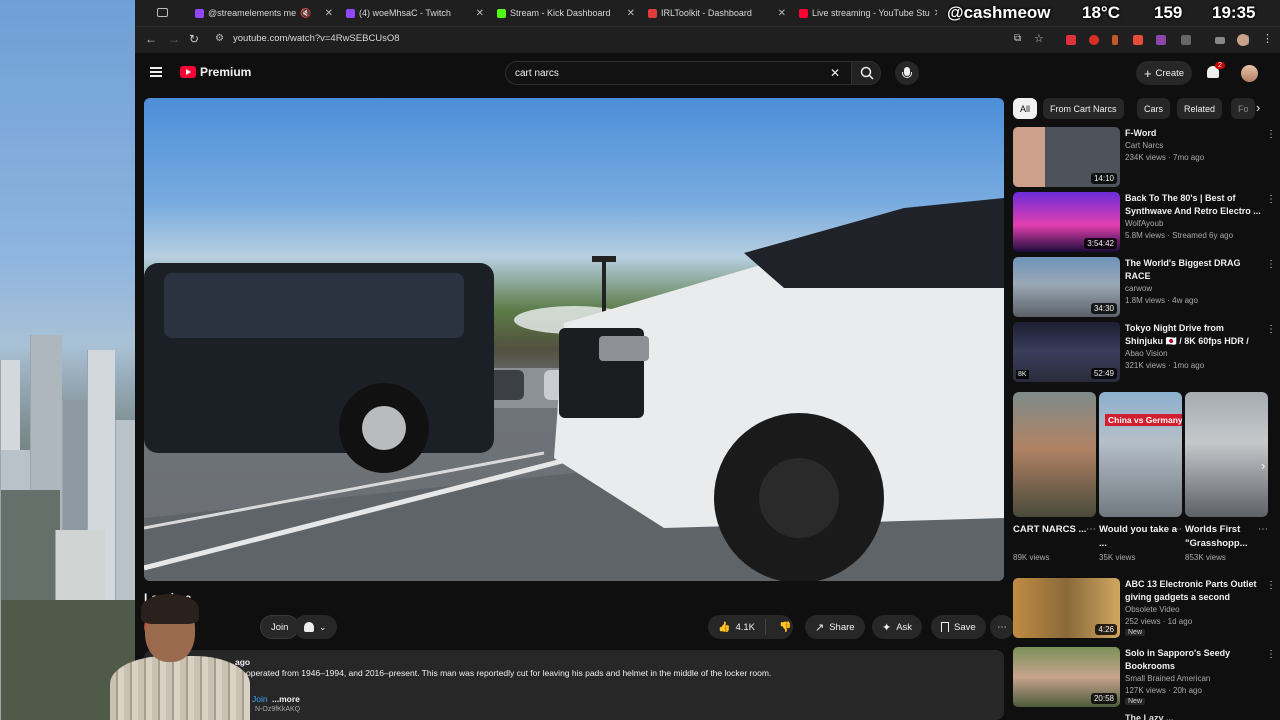 This screenshot has height=720, width=1280. Describe the element at coordinates (174, 39) in the screenshot. I see `forward-icon: →` at that location.